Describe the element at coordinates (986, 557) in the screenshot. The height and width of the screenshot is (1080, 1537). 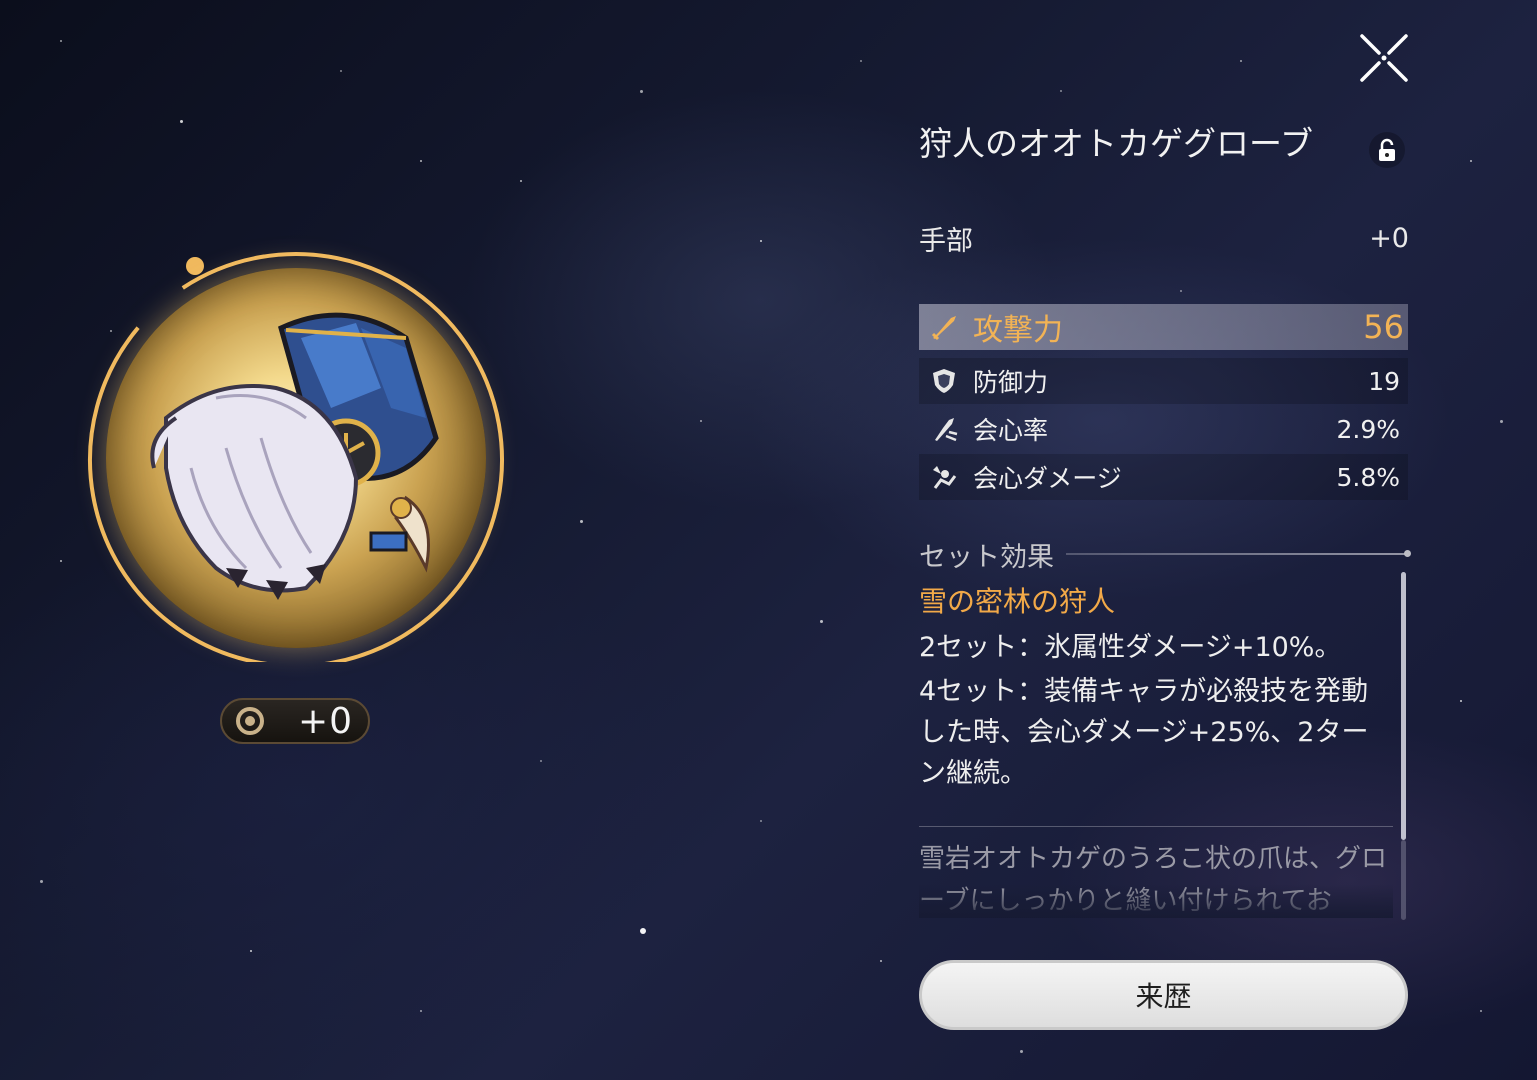
I see `set-effect-header-label: セット効果` at that location.